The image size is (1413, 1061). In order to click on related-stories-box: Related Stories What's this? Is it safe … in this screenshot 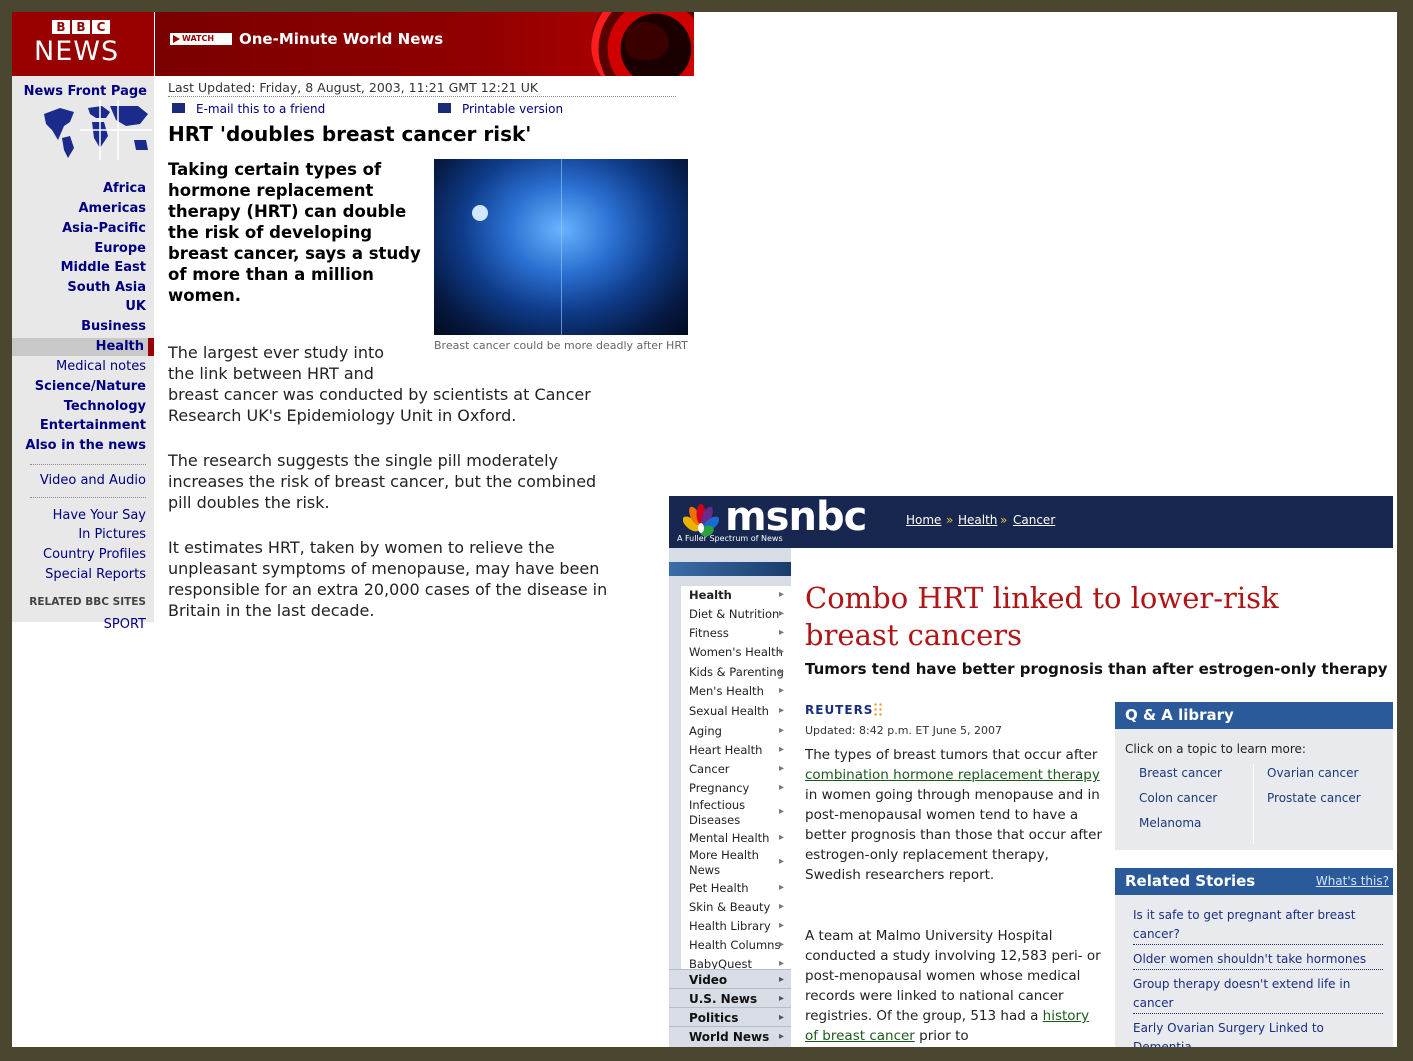, I will do `click(1254, 957)`.